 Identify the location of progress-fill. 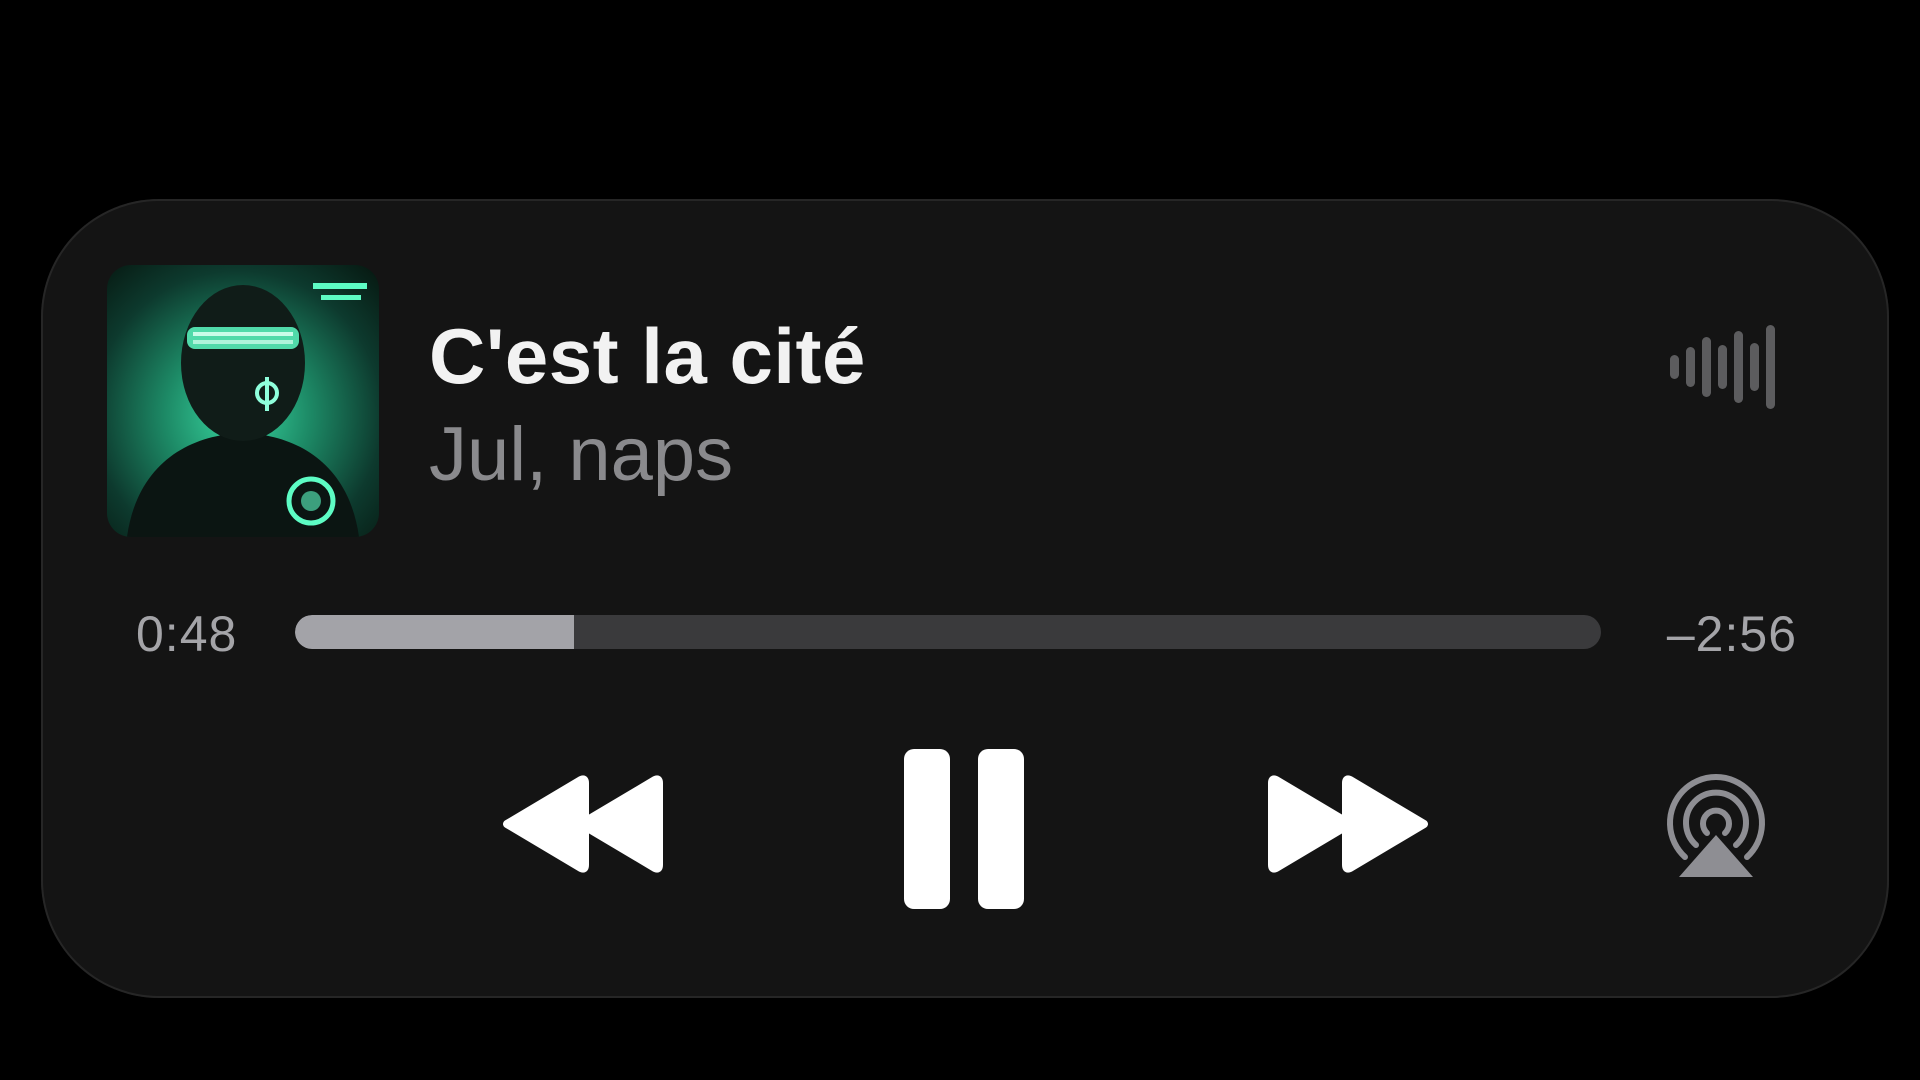
(435, 632).